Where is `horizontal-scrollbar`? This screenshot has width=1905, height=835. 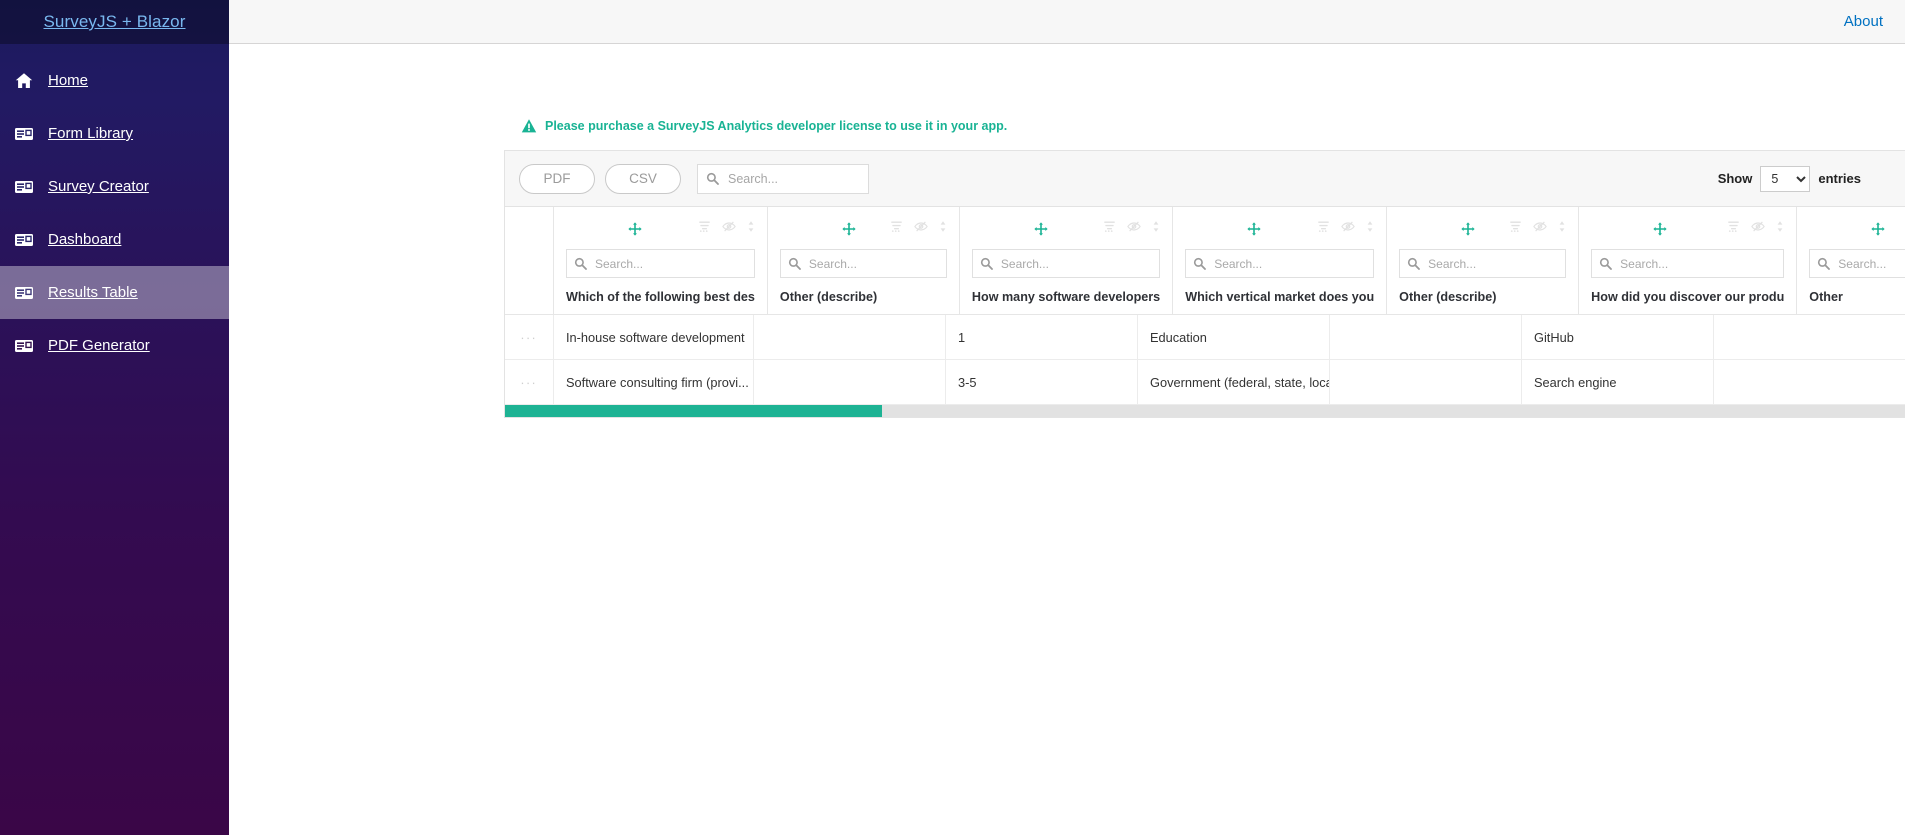
horizontal-scrollbar is located at coordinates (1205, 411).